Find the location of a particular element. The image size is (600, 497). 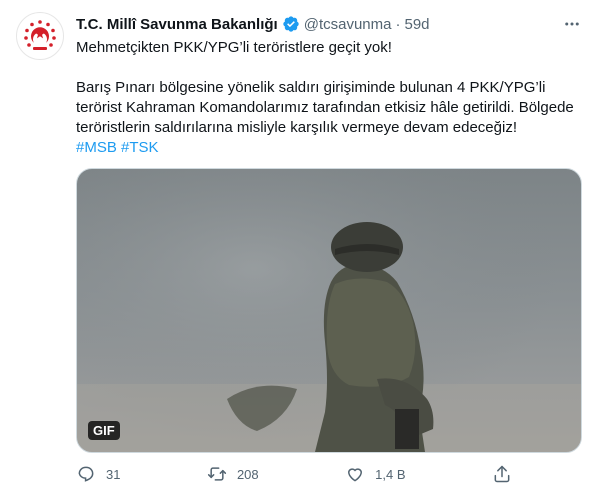

retweet-count: 208 is located at coordinates (247, 474).